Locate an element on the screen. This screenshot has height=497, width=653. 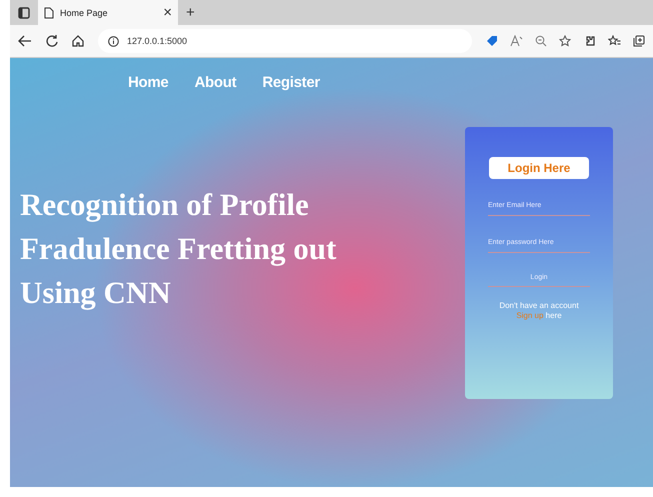
login-heading-button: Login Here is located at coordinates (539, 168).